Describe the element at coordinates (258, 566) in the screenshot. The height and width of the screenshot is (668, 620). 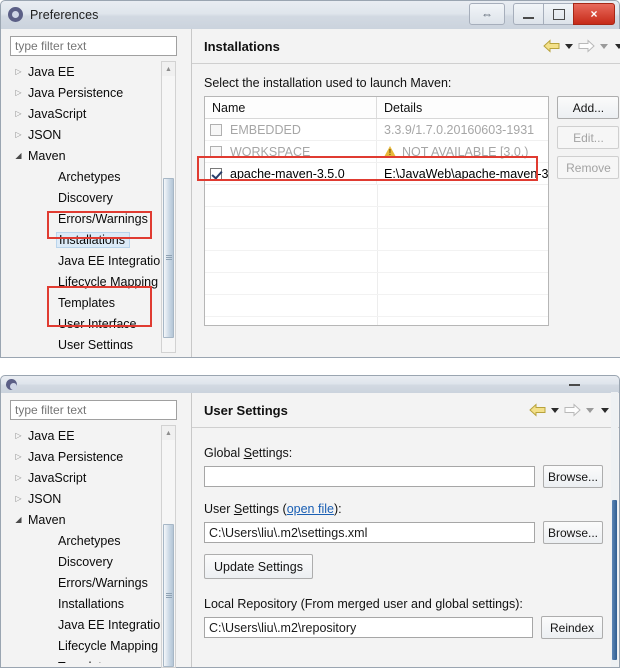
I see `update-settings-button: Update Settings` at that location.